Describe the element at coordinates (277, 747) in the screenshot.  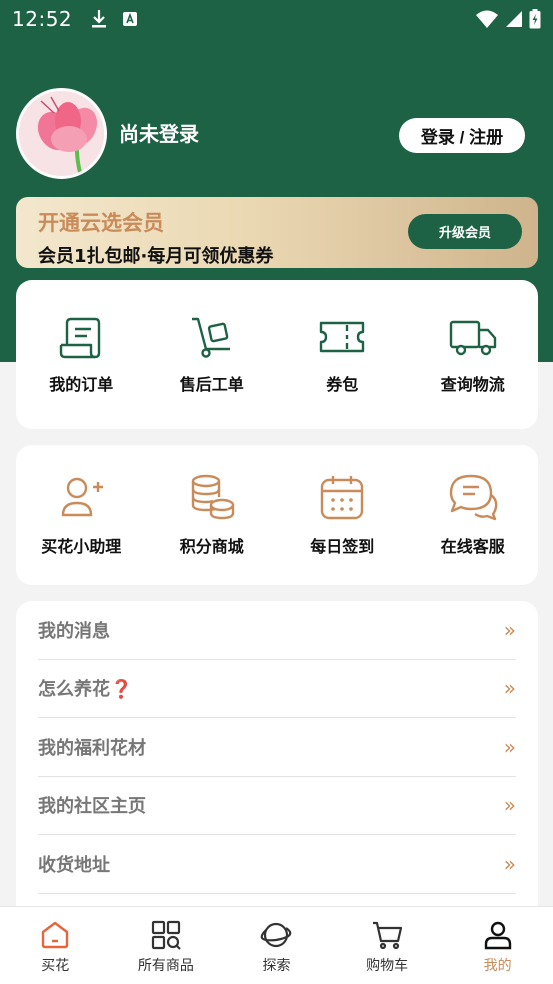
I see `menu-item-welfare-flowers: 我的福利花材 »` at that location.